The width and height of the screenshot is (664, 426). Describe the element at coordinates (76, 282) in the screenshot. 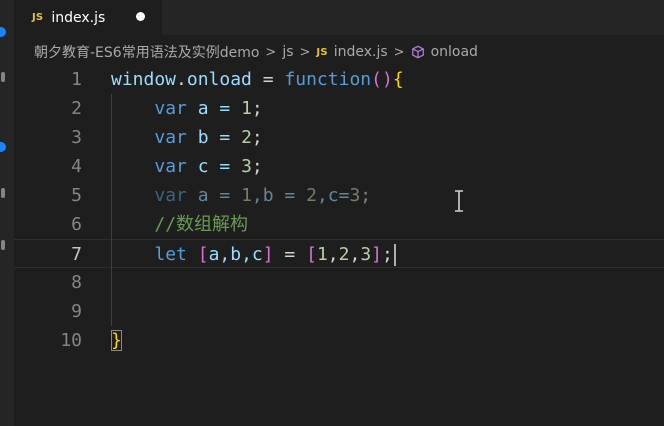

I see `line-number: 8` at that location.